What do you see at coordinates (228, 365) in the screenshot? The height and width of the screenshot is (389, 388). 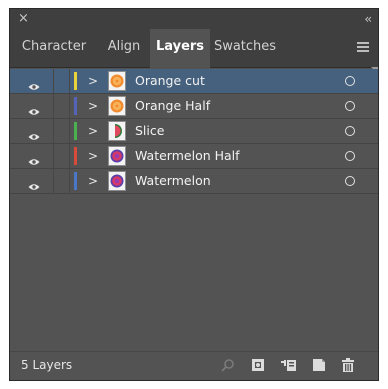 I see `locate-object-icon` at bounding box center [228, 365].